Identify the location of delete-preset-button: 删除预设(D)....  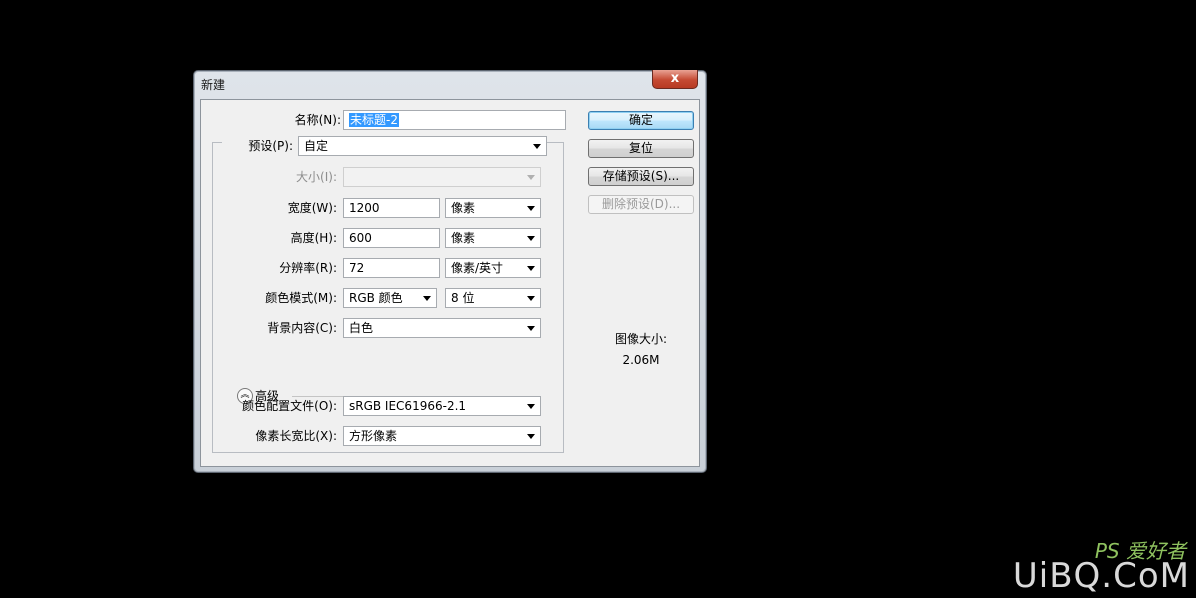
(641, 204).